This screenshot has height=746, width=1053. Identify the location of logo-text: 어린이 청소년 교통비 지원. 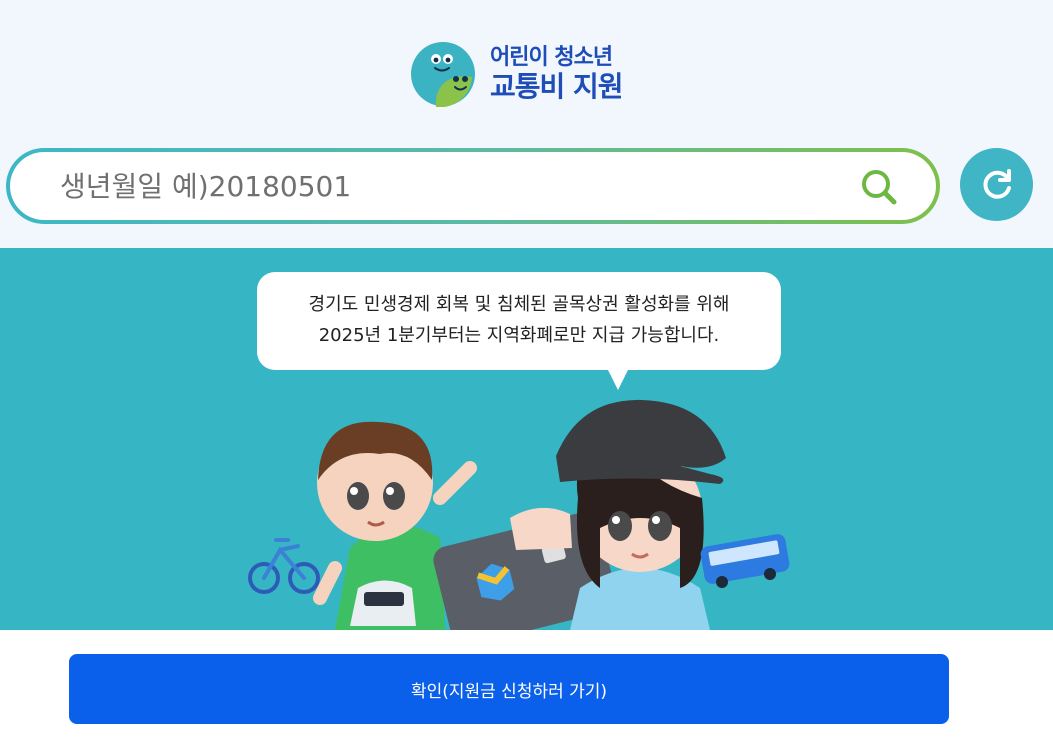
(557, 74).